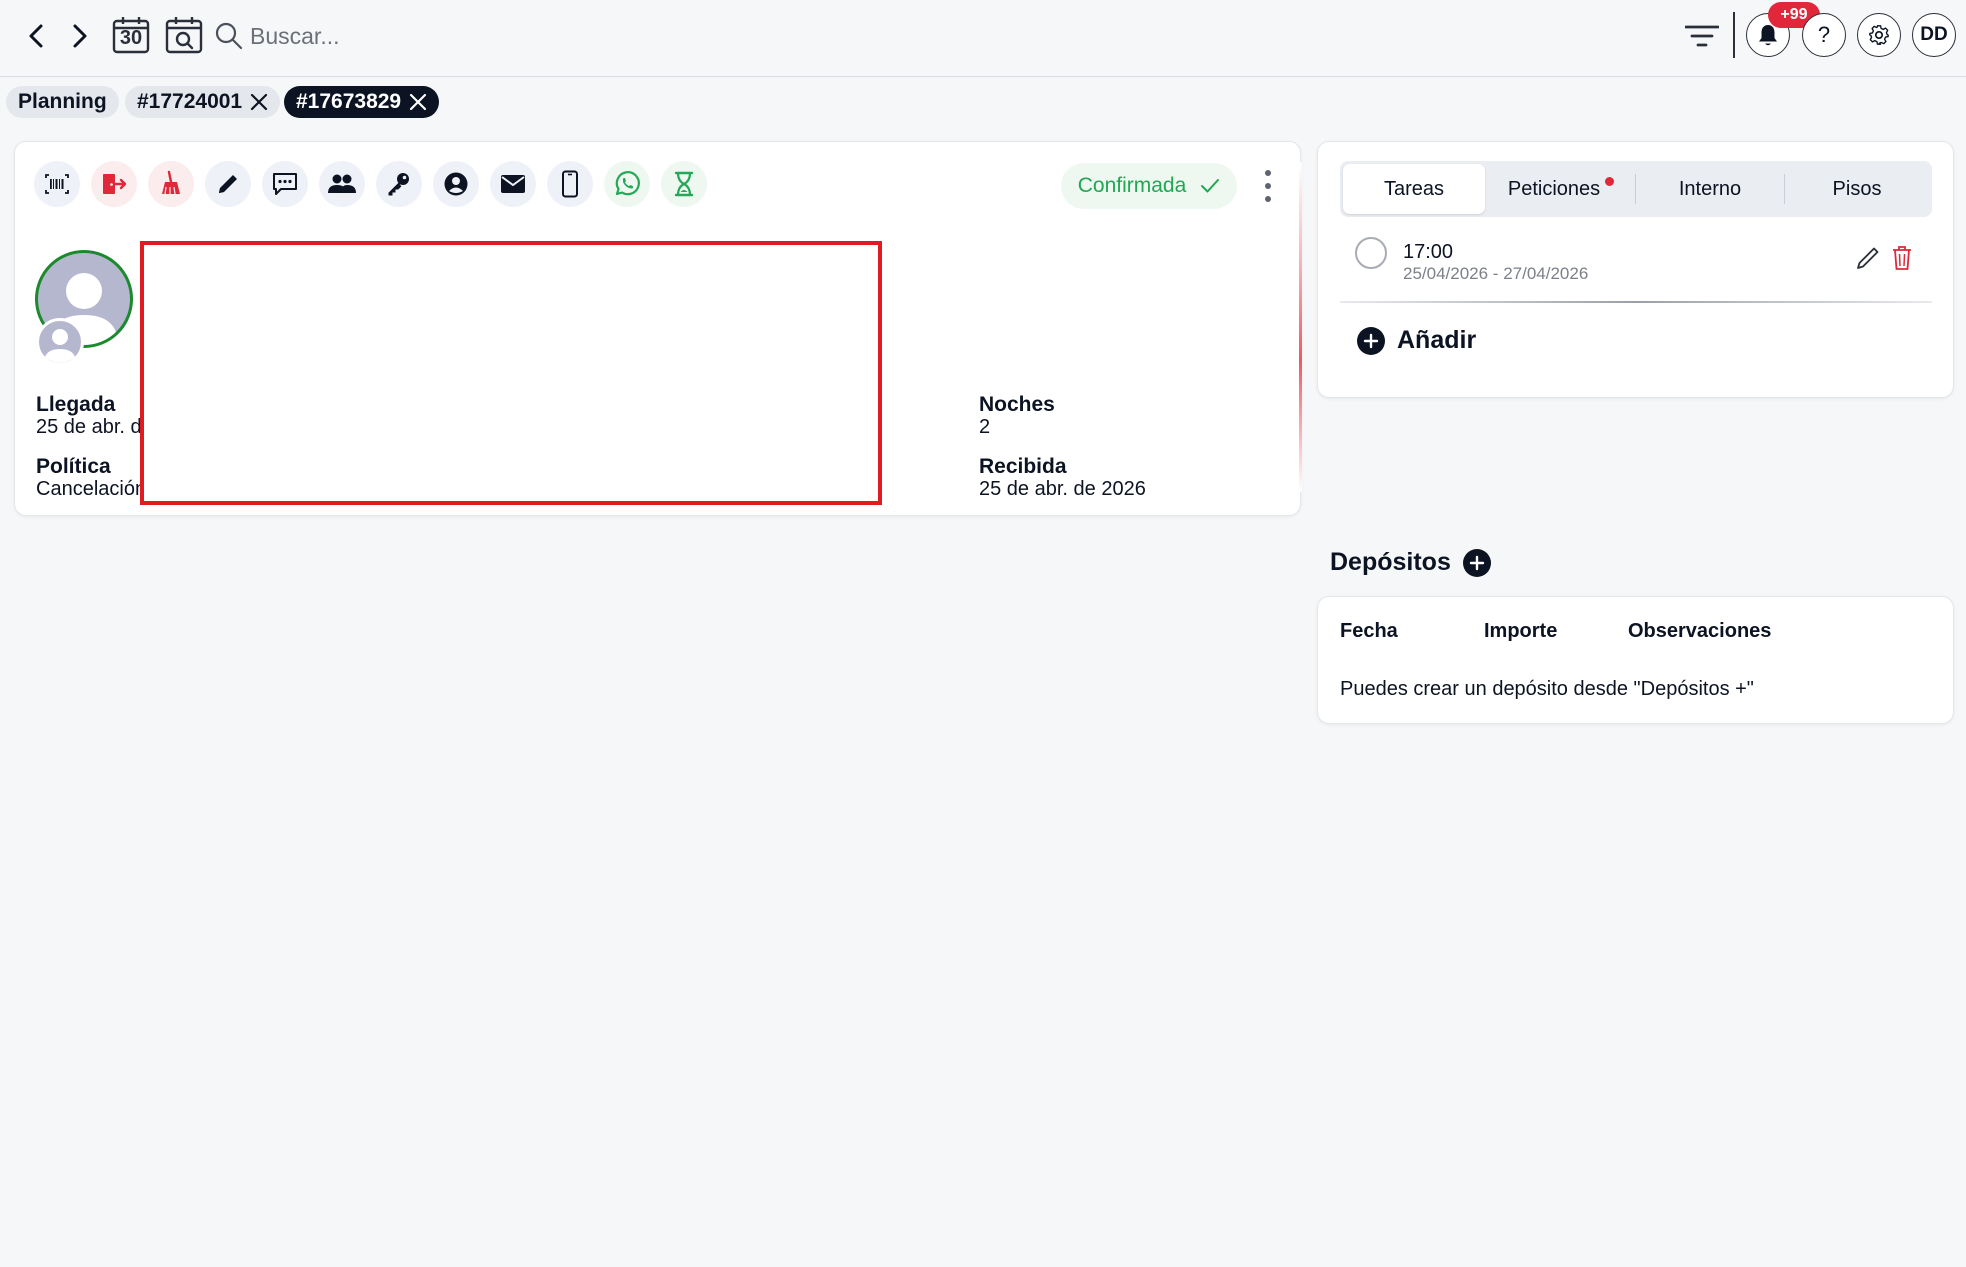 The height and width of the screenshot is (1267, 1966). What do you see at coordinates (1636, 302) in the screenshot?
I see `task-divider` at bounding box center [1636, 302].